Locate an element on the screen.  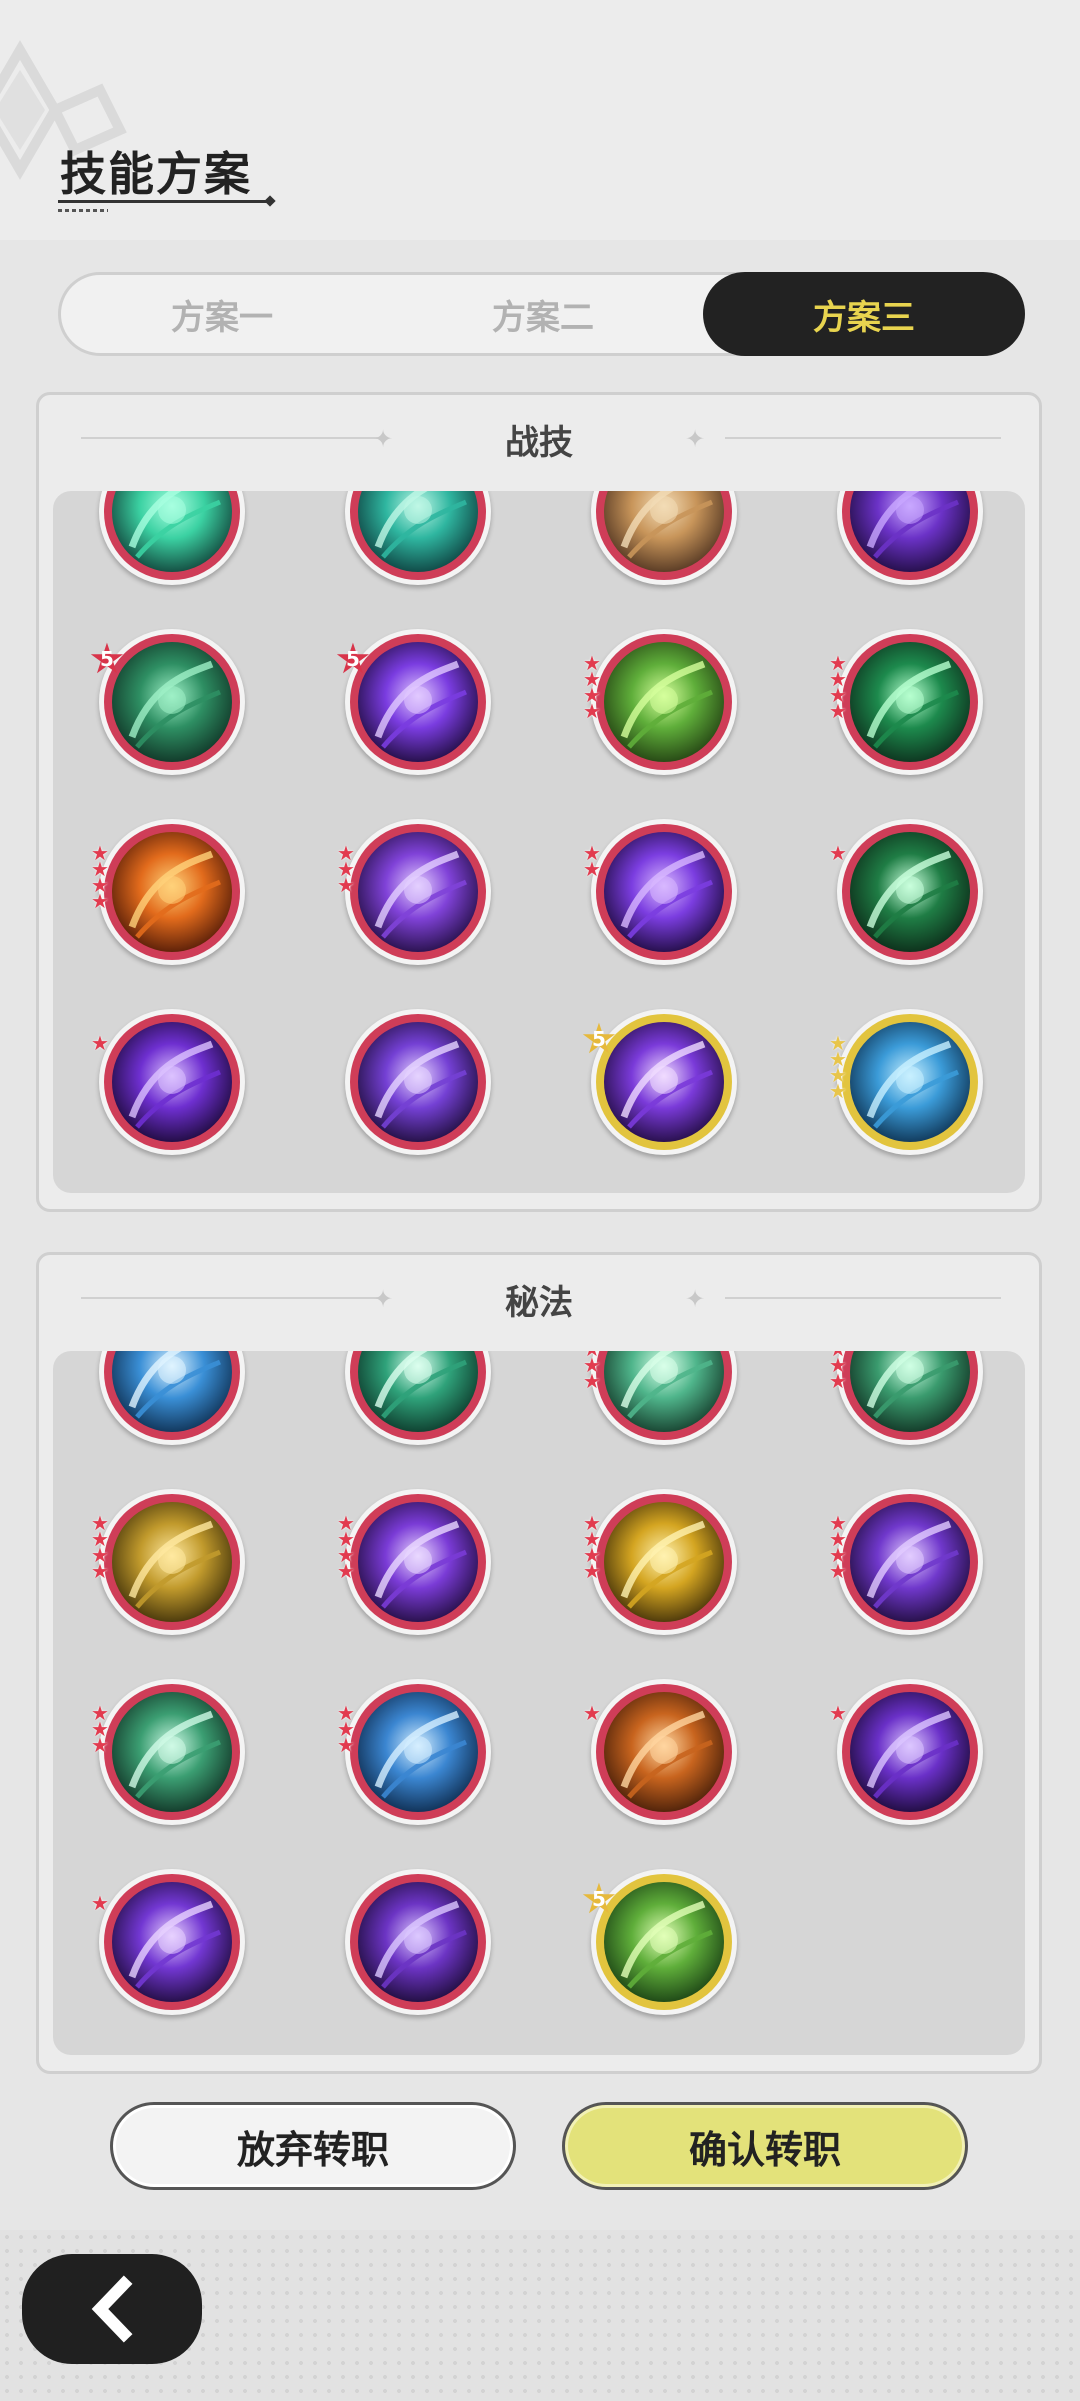
fire-wolf-icon: ★ ★ ★ ★ is located at coordinates (168, 892).